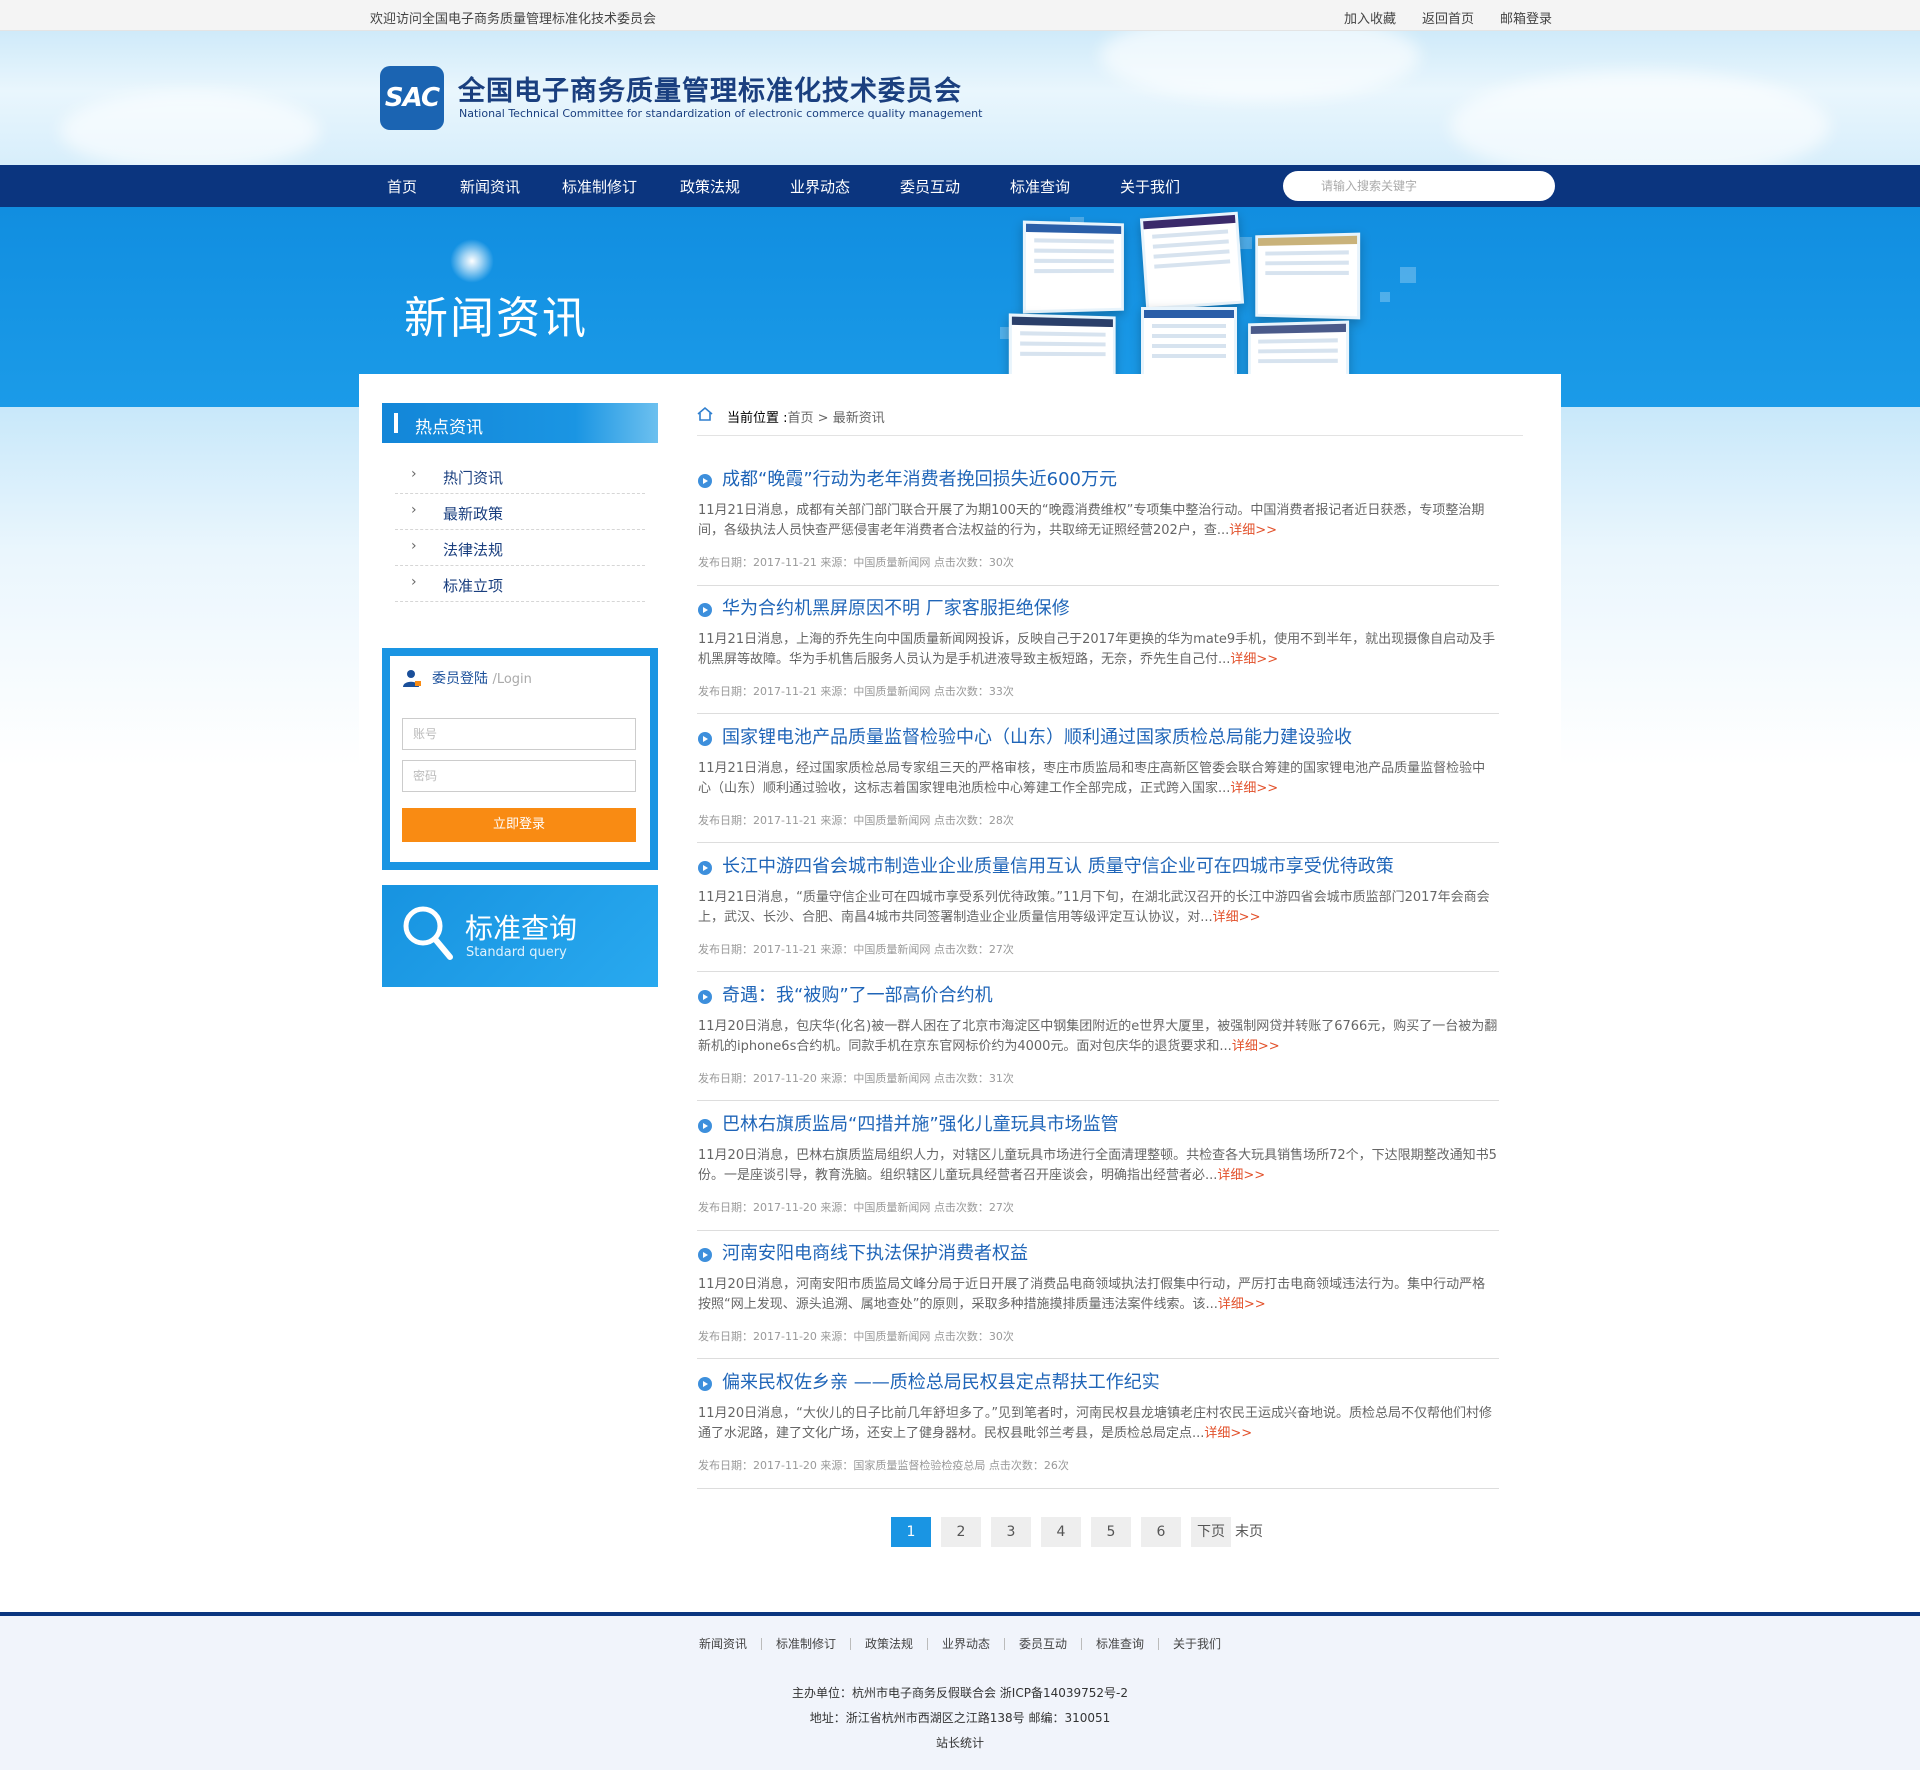 The height and width of the screenshot is (1770, 1920). I want to click on last-page-button: 末页, so click(1249, 1532).